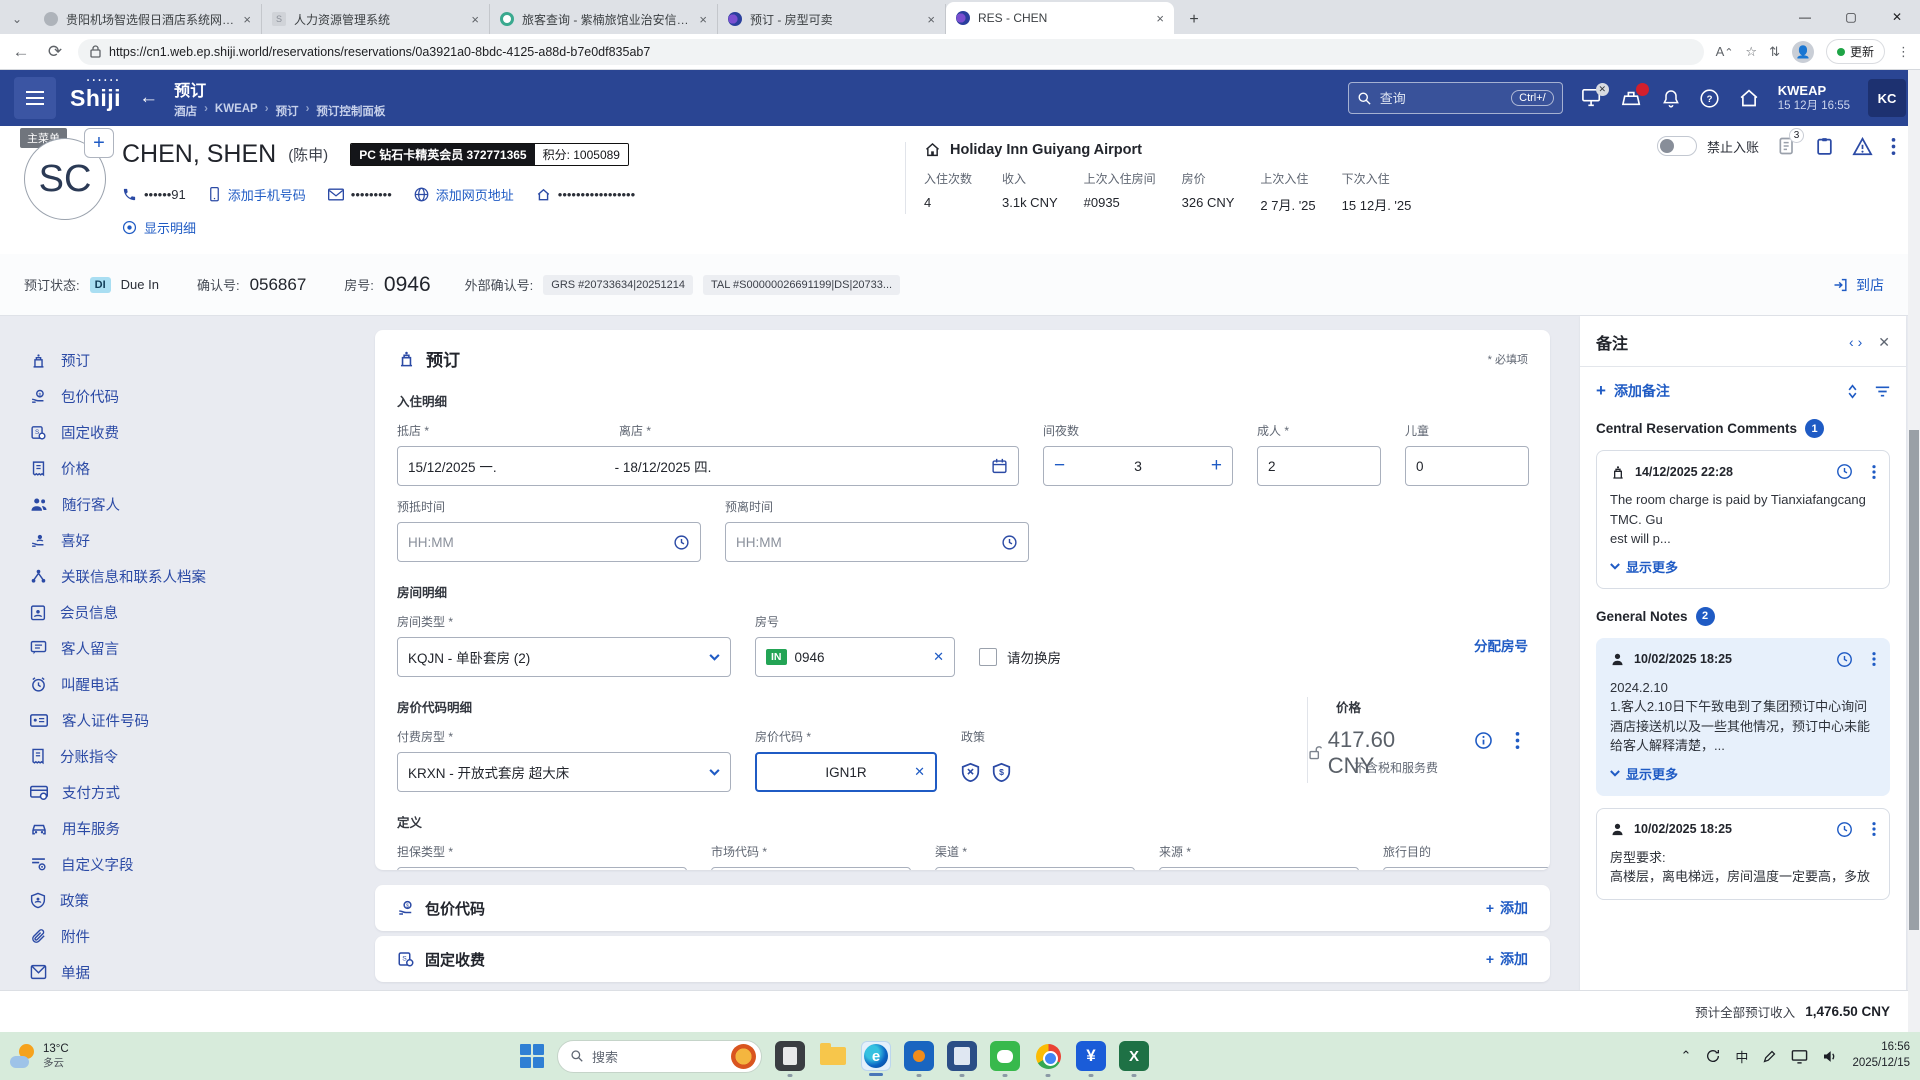 The image size is (1920, 1080). Describe the element at coordinates (148, 98) in the screenshot. I see `nav-back-icon: ←` at that location.